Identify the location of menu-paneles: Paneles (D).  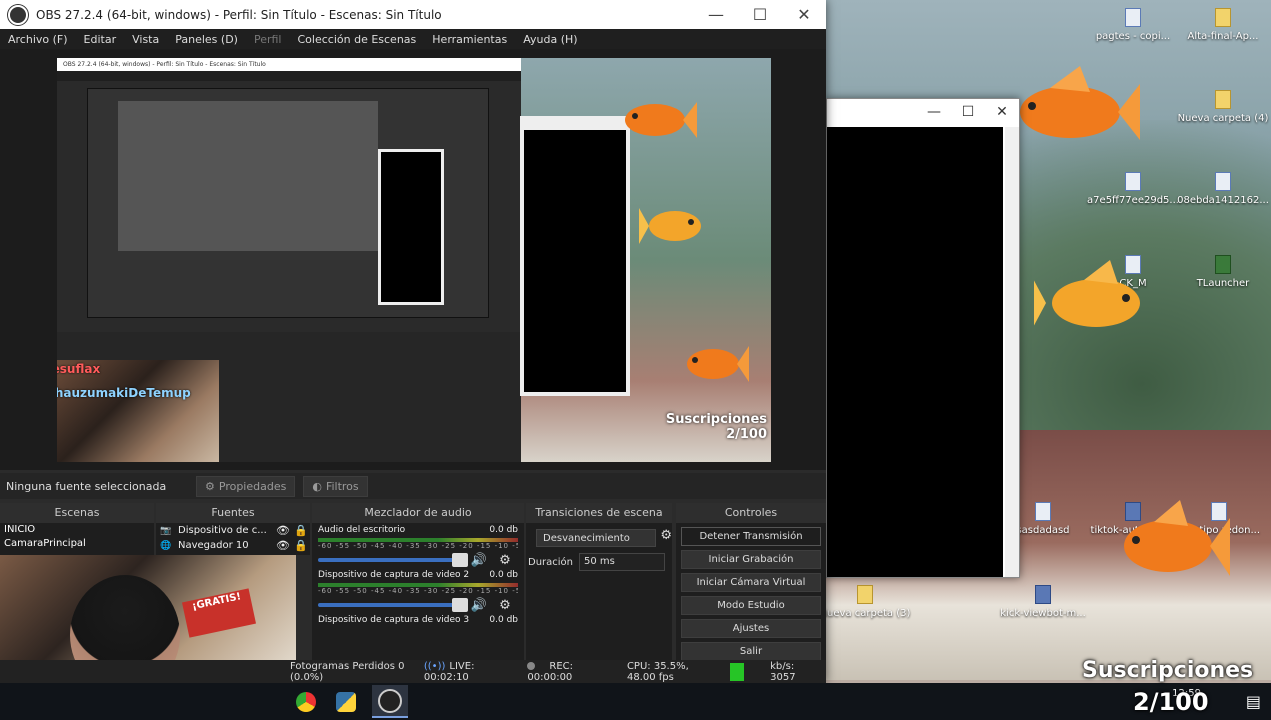
(206, 39).